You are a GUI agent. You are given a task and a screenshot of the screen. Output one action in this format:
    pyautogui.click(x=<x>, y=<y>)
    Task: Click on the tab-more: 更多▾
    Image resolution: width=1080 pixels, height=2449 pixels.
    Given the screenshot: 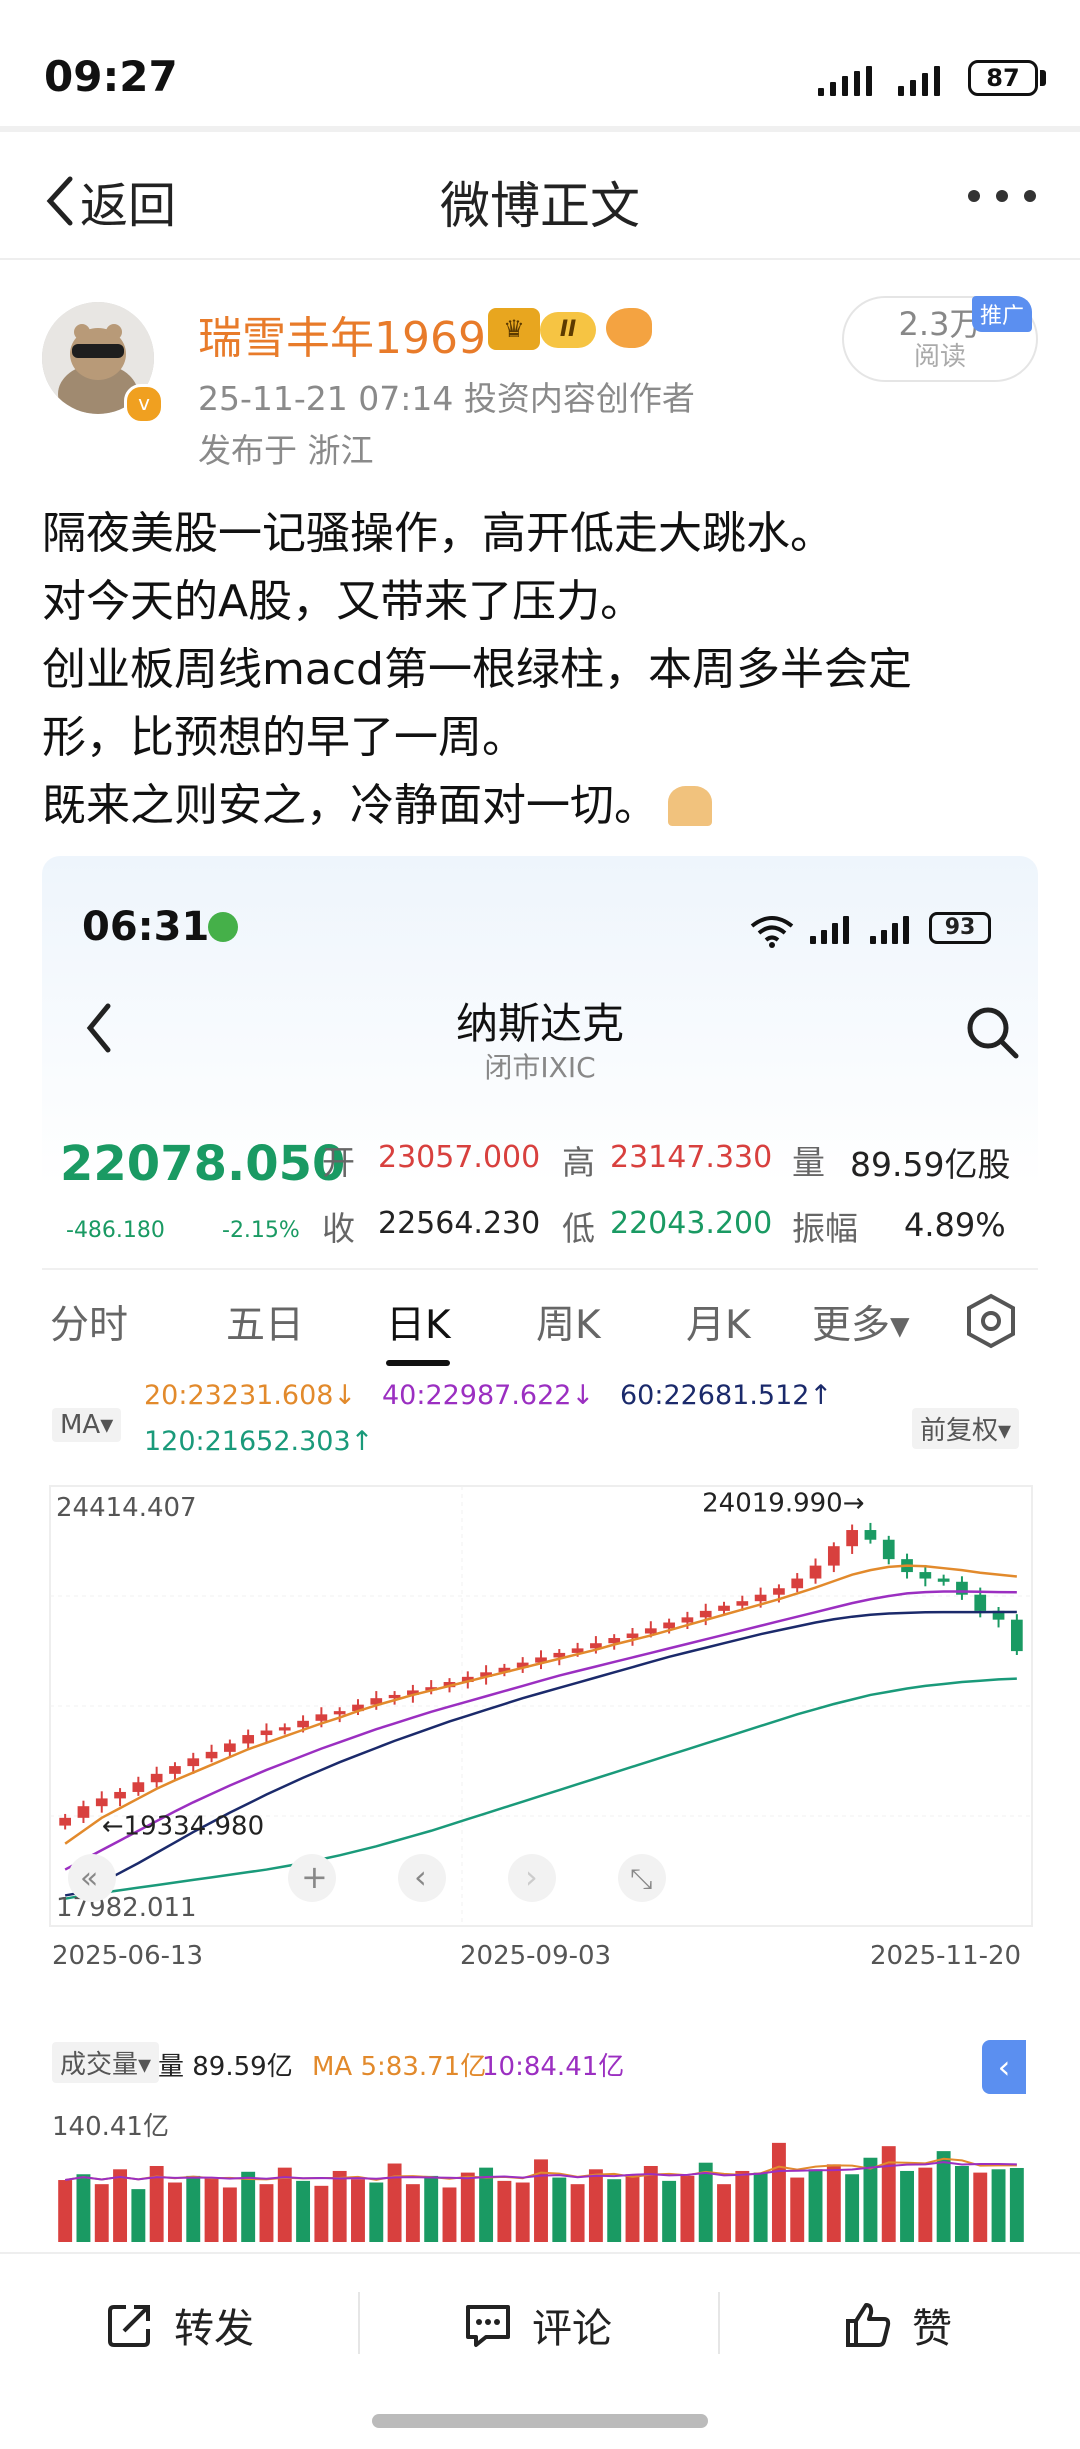 What is the action you would take?
    pyautogui.click(x=861, y=1322)
    